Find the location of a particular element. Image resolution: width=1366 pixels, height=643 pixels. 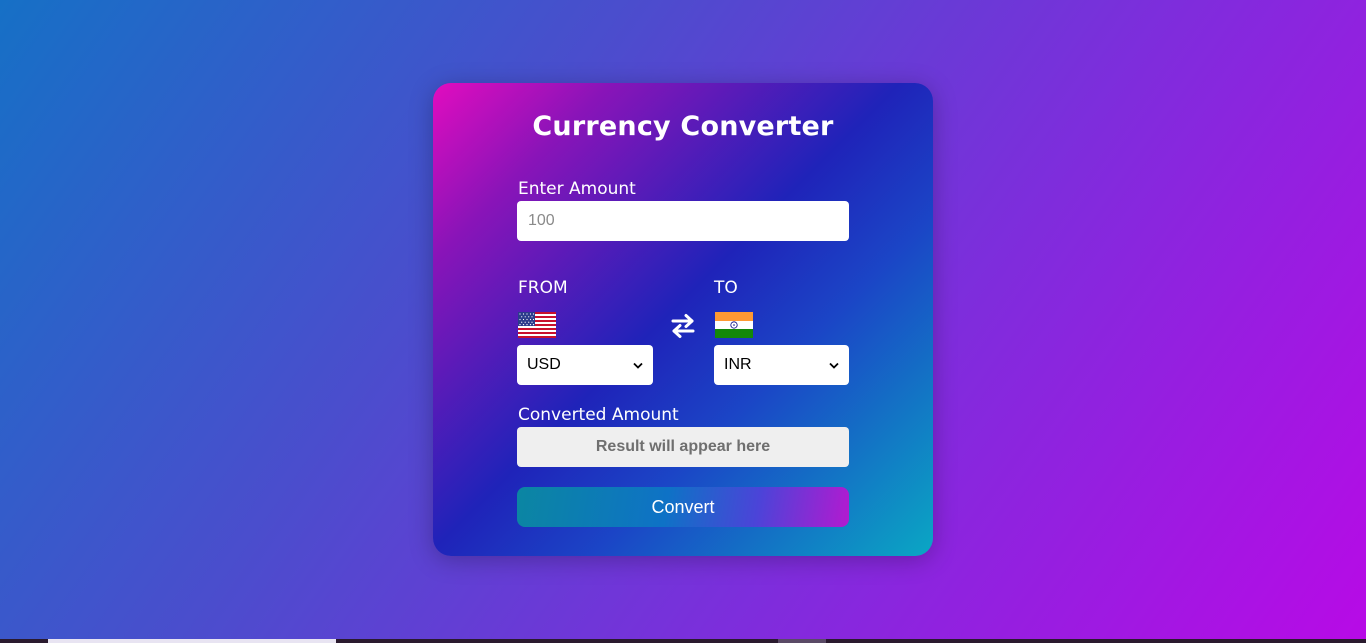

to-currency-value: INR is located at coordinates (738, 364).